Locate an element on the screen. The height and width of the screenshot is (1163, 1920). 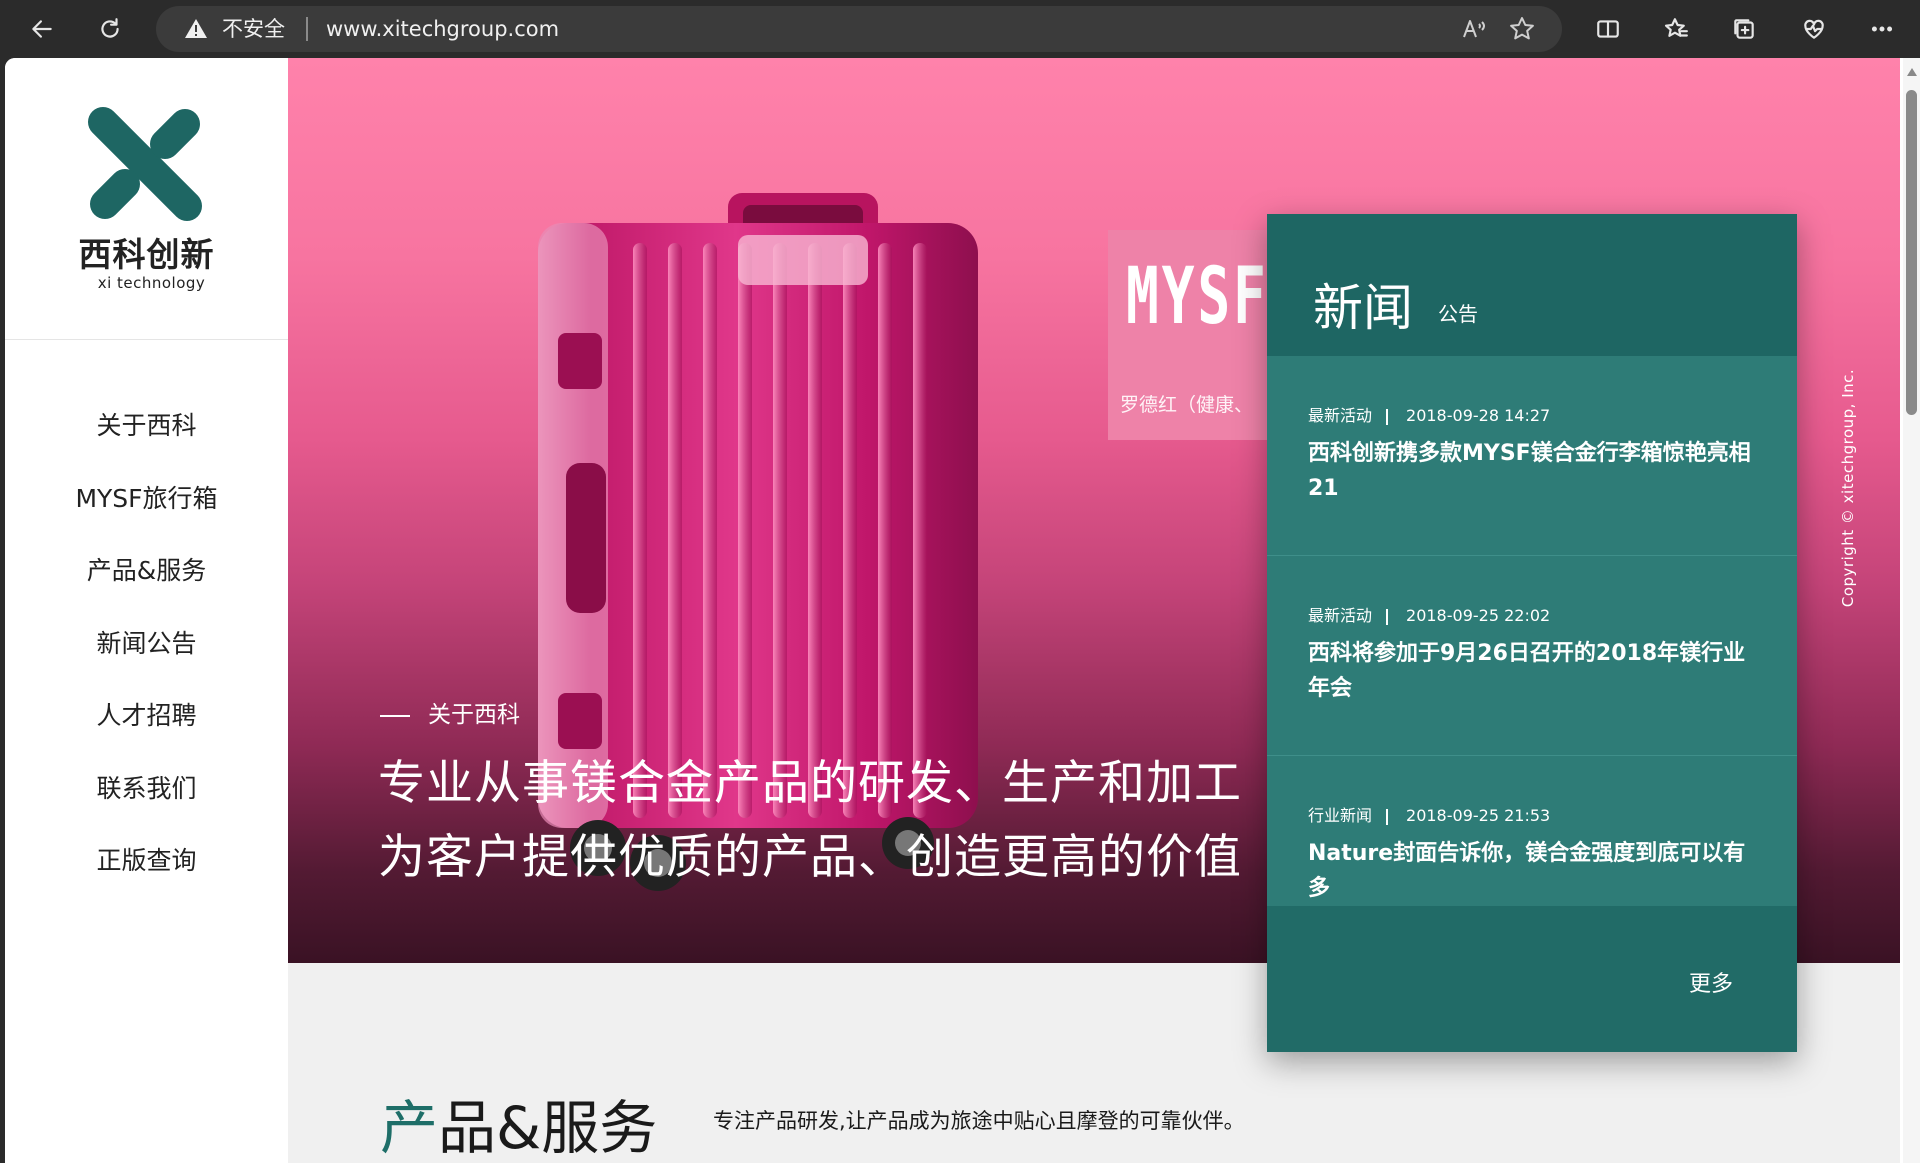
address-bar: 不安全 www.xitechgroup.com is located at coordinates (859, 29).